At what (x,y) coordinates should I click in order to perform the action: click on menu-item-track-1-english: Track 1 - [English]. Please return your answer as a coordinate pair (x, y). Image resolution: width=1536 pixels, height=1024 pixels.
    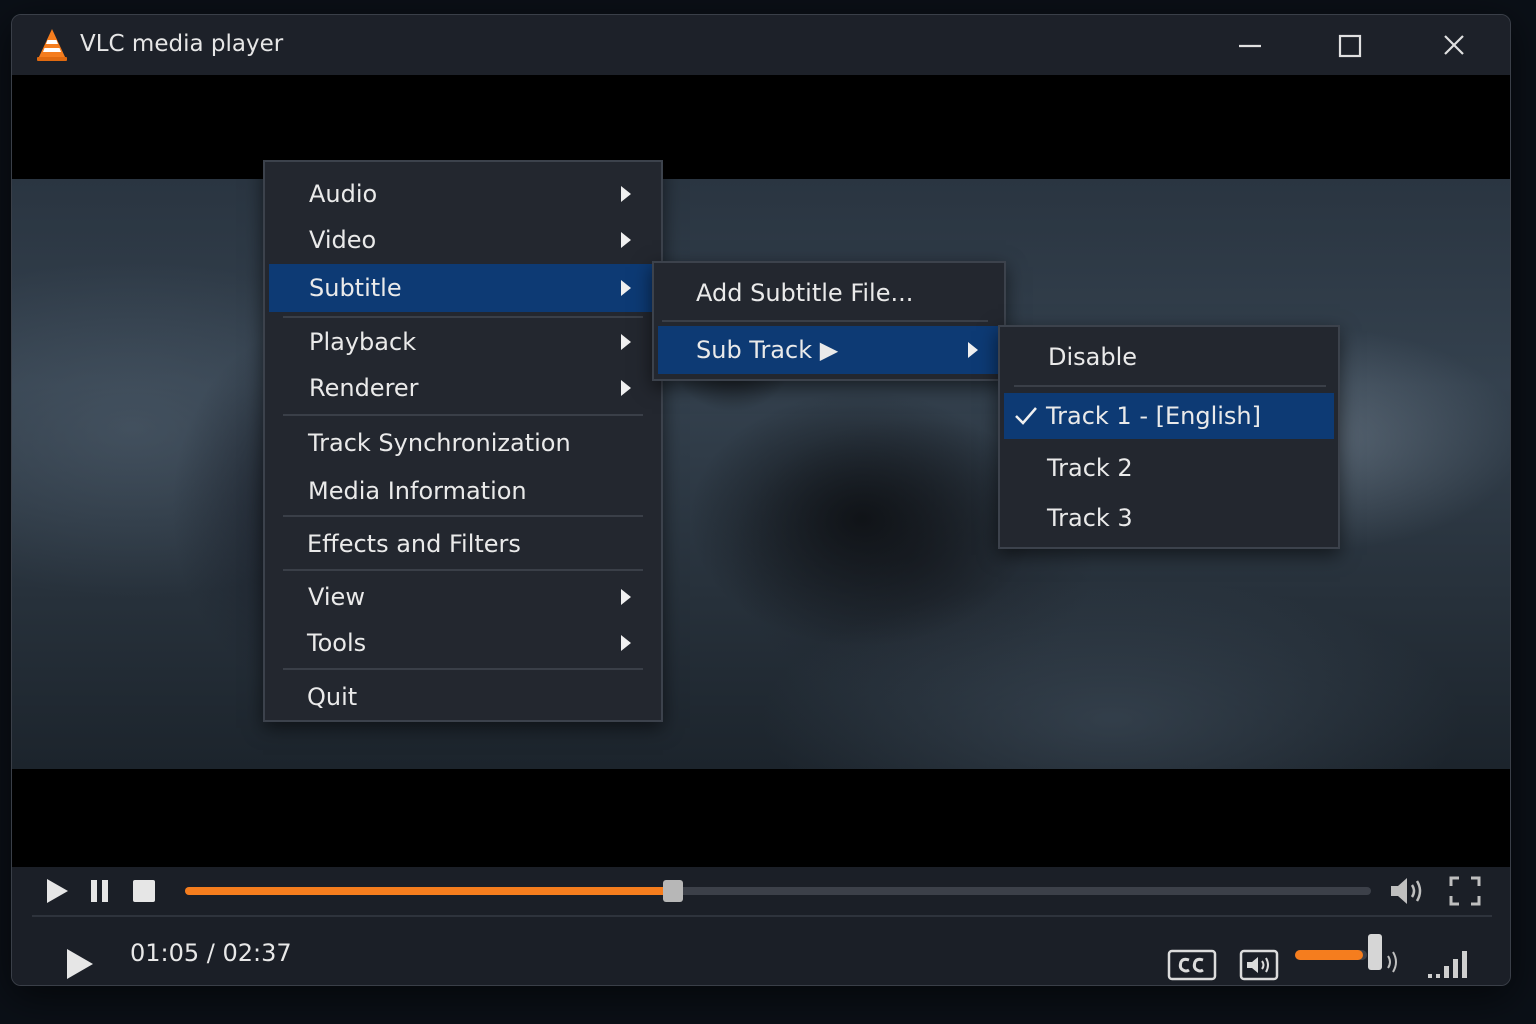
    Looking at the image, I should click on (1169, 416).